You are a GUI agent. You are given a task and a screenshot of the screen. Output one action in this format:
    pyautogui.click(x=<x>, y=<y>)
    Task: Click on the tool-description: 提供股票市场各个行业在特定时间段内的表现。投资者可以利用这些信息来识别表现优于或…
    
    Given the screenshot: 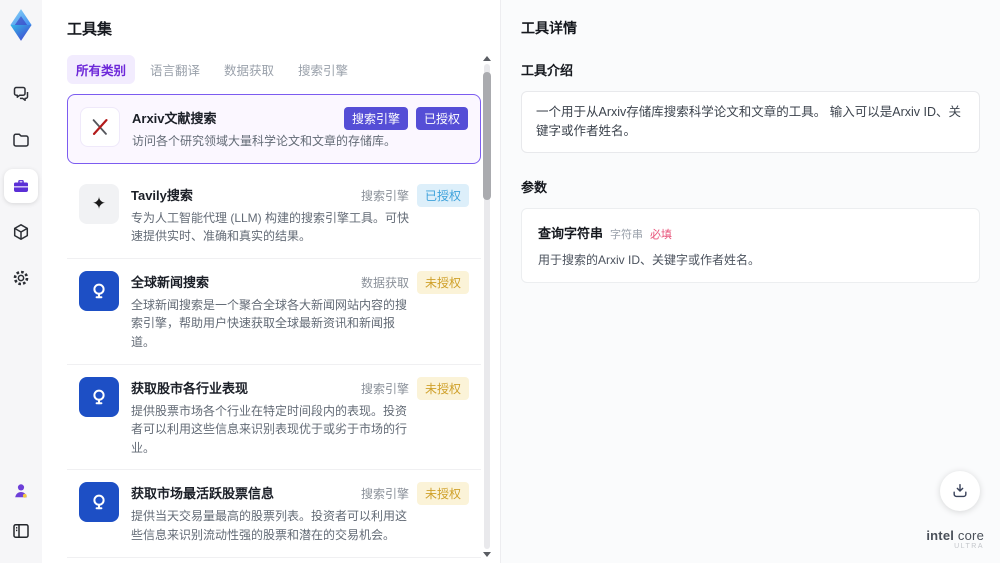 What is the action you would take?
    pyautogui.click(x=269, y=429)
    